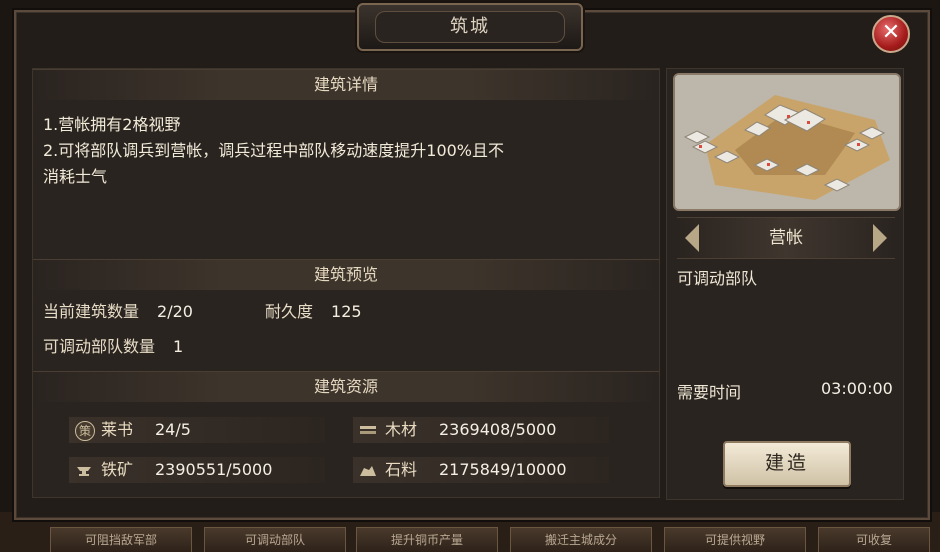  I want to click on details-line: 2.可将部队调兵到营帐，调兵过程中部队移动速度提升100%且不, so click(274, 150).